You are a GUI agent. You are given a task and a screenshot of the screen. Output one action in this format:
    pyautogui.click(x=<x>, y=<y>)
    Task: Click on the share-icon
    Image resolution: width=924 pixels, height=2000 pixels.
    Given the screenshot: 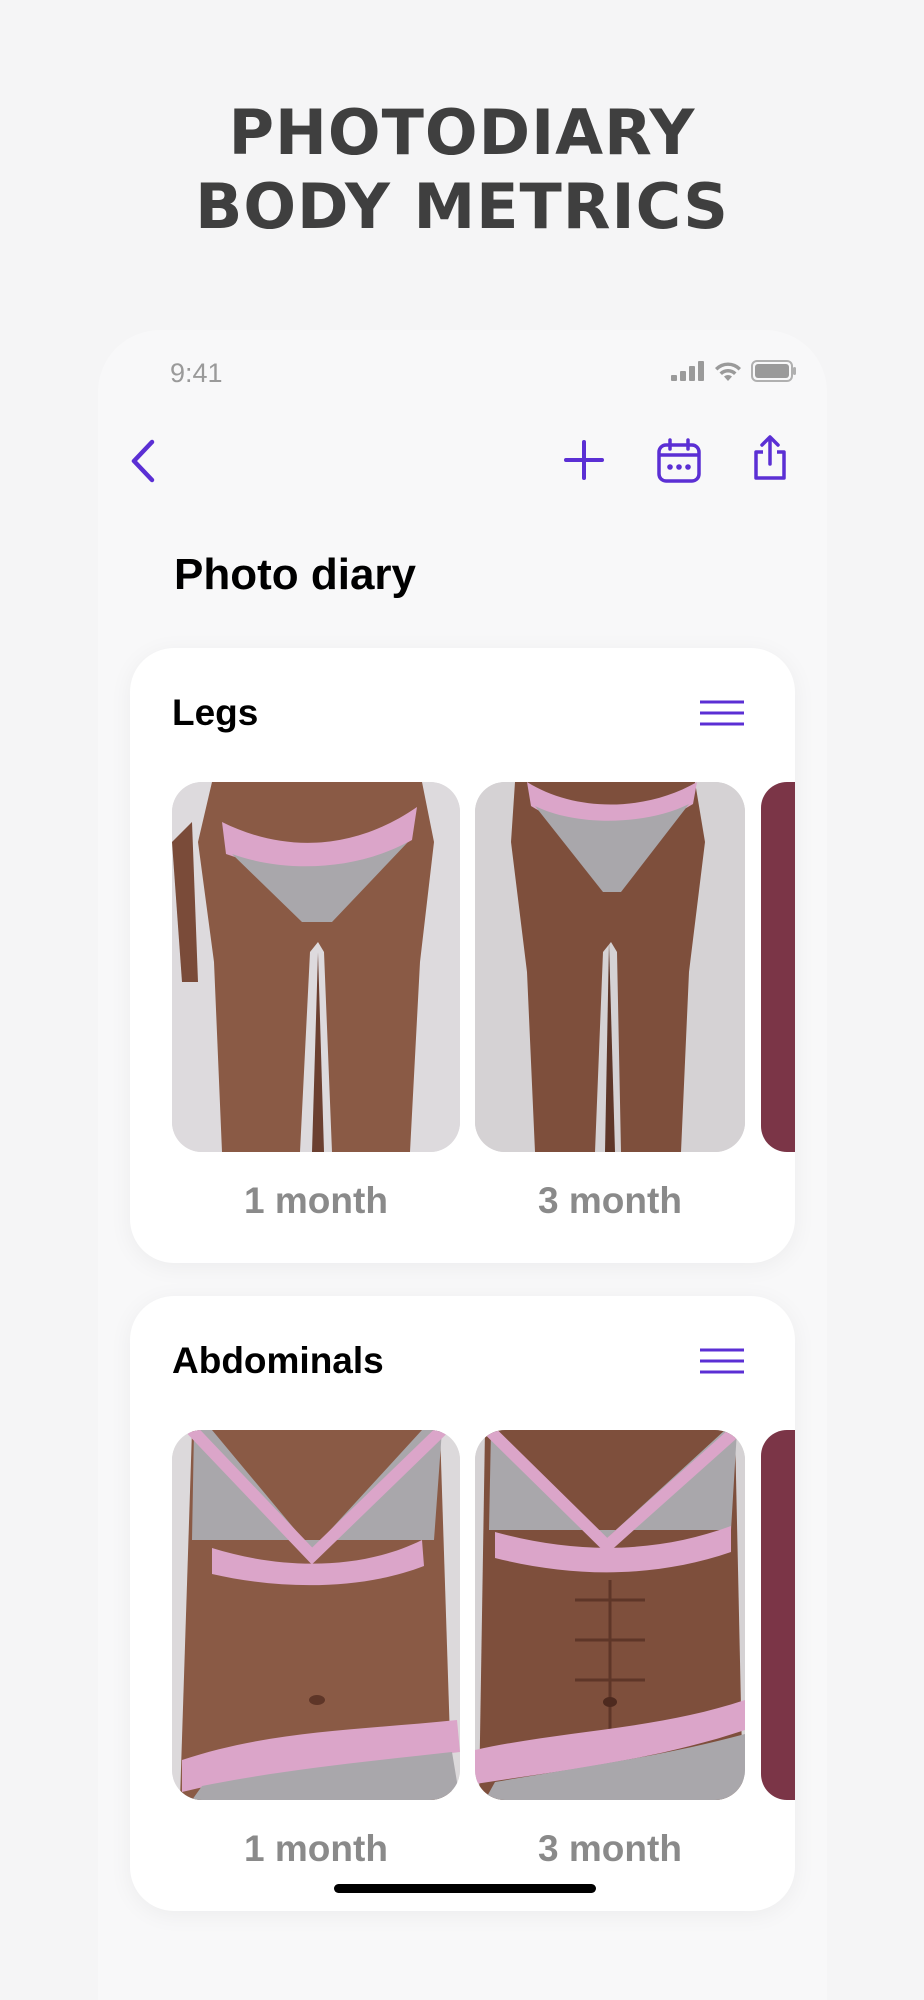 What is the action you would take?
    pyautogui.click(x=770, y=458)
    